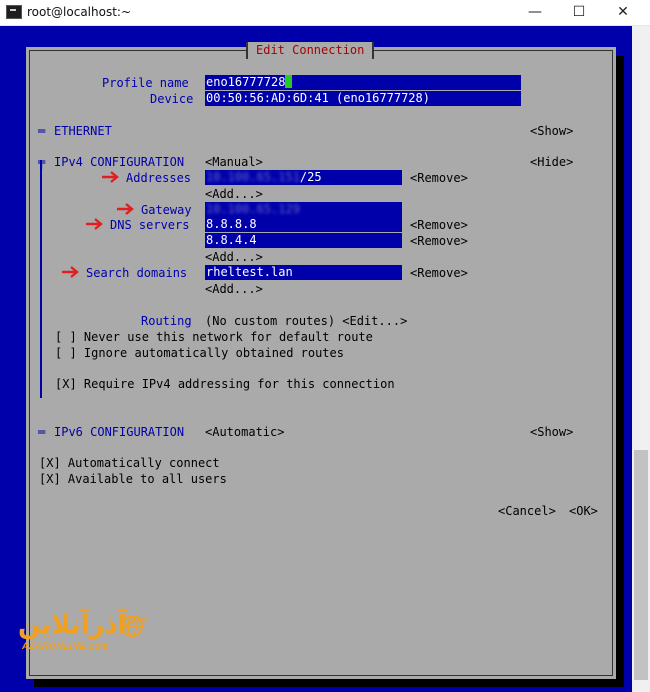 This screenshot has height=692, width=650. I want to click on window-title: root@localhost:~, so click(79, 12).